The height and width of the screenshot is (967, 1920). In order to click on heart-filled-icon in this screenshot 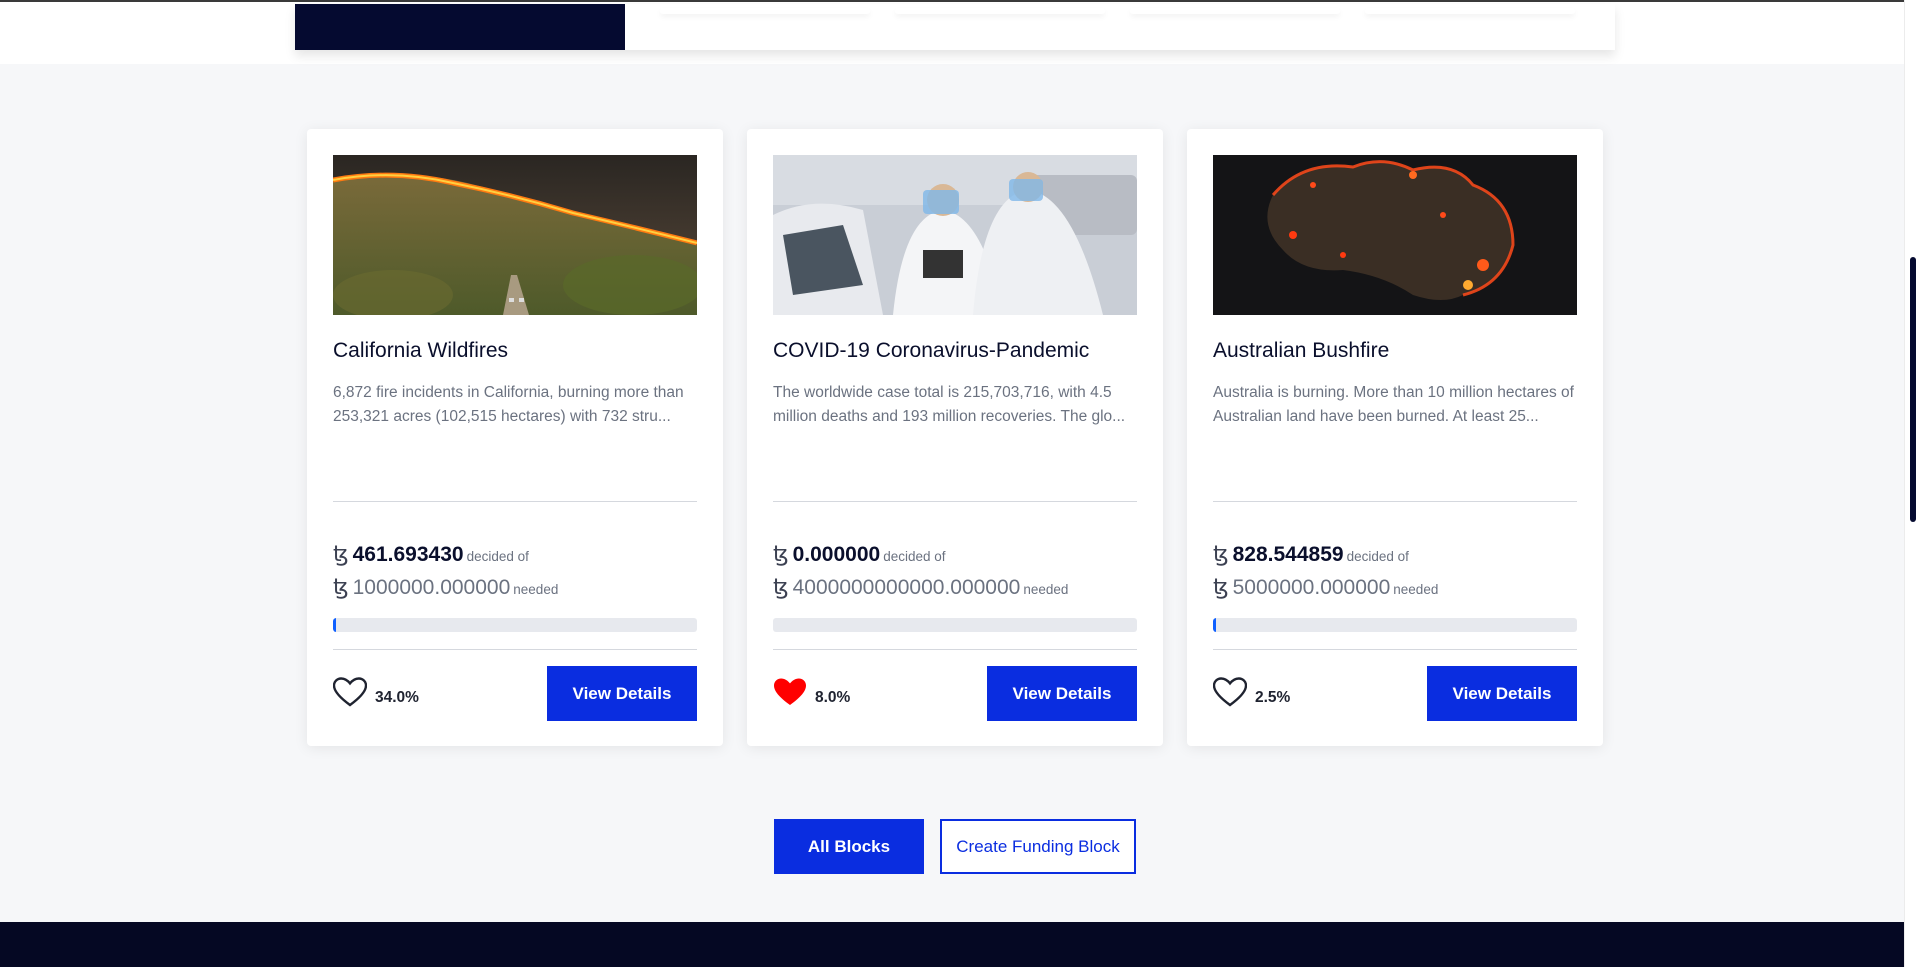, I will do `click(790, 692)`.